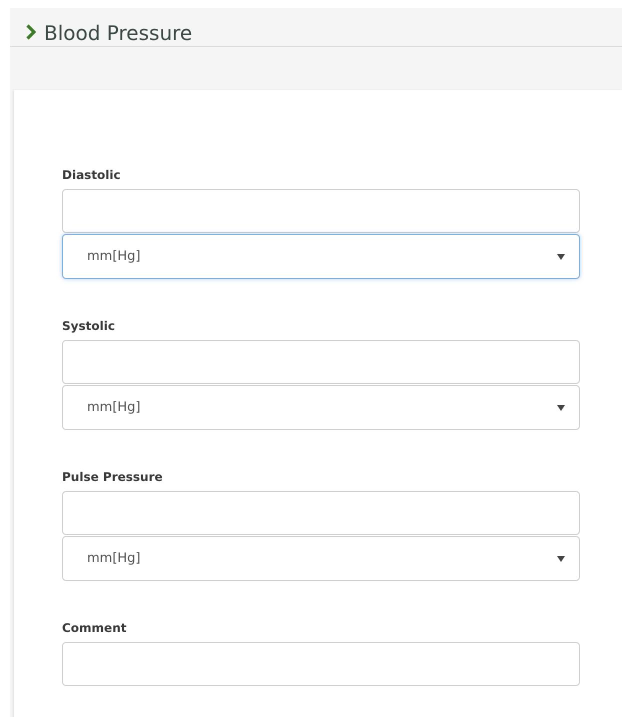 The height and width of the screenshot is (717, 622). Describe the element at coordinates (95, 628) in the screenshot. I see `field-label: Comment` at that location.